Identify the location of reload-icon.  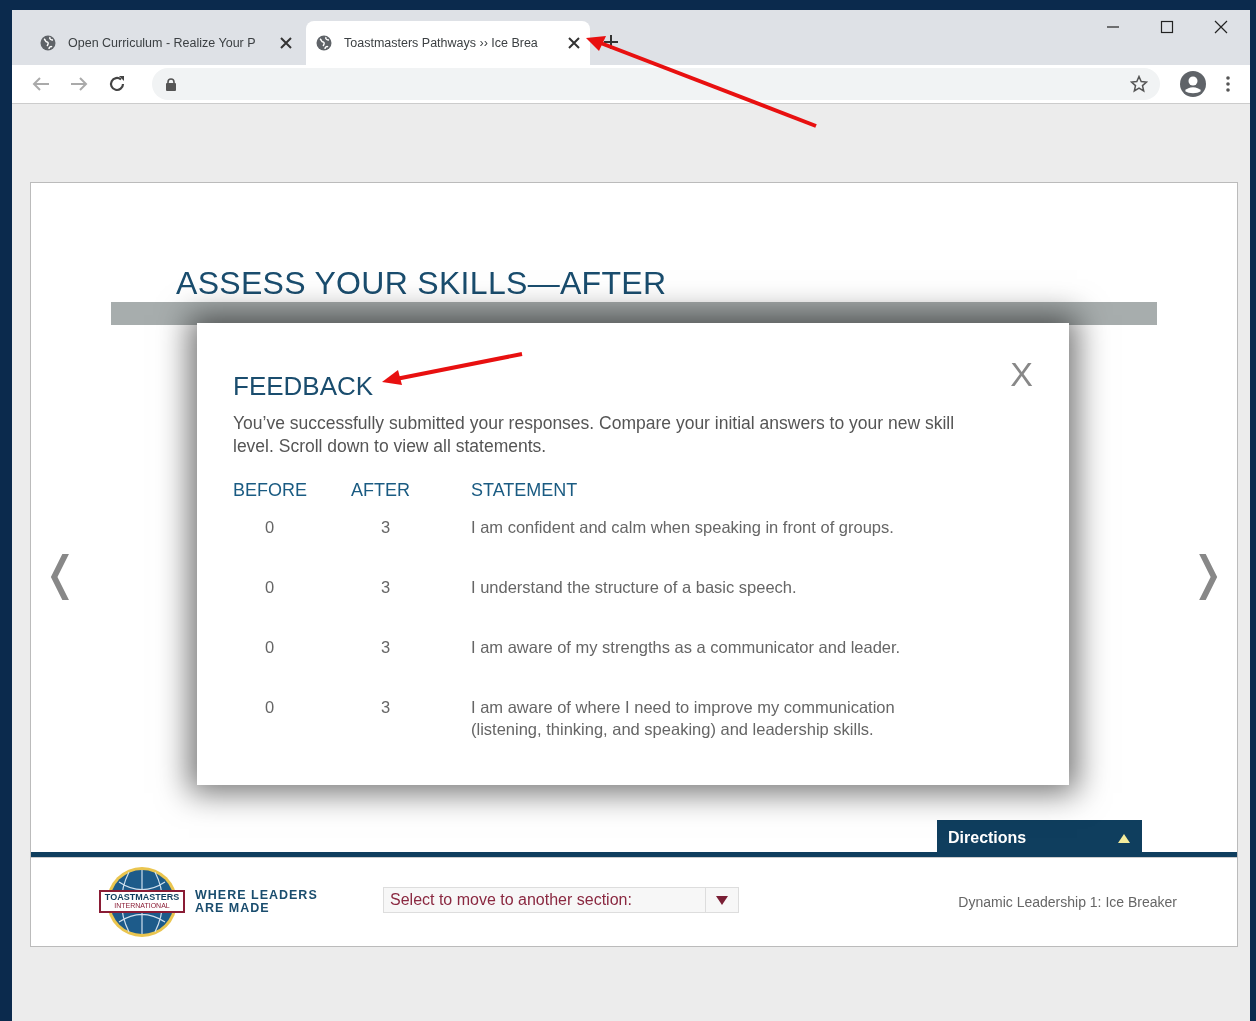
(117, 84).